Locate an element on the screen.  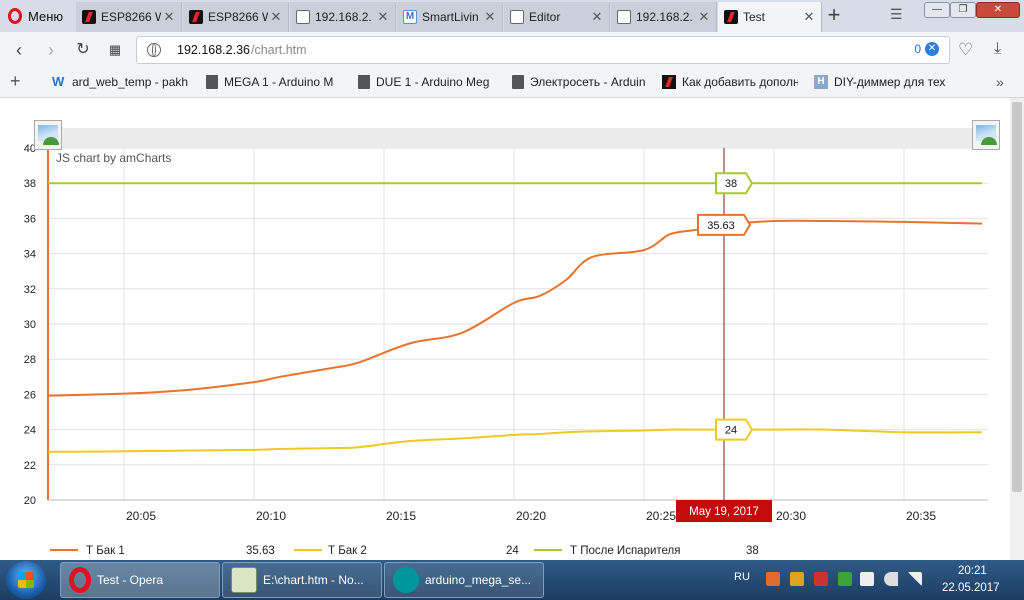
legend-item: Т Бак 1 35.63 is located at coordinates (162, 551).